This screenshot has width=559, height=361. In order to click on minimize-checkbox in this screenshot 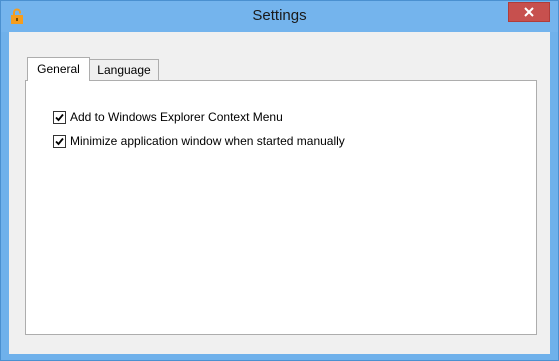, I will do `click(59, 141)`.